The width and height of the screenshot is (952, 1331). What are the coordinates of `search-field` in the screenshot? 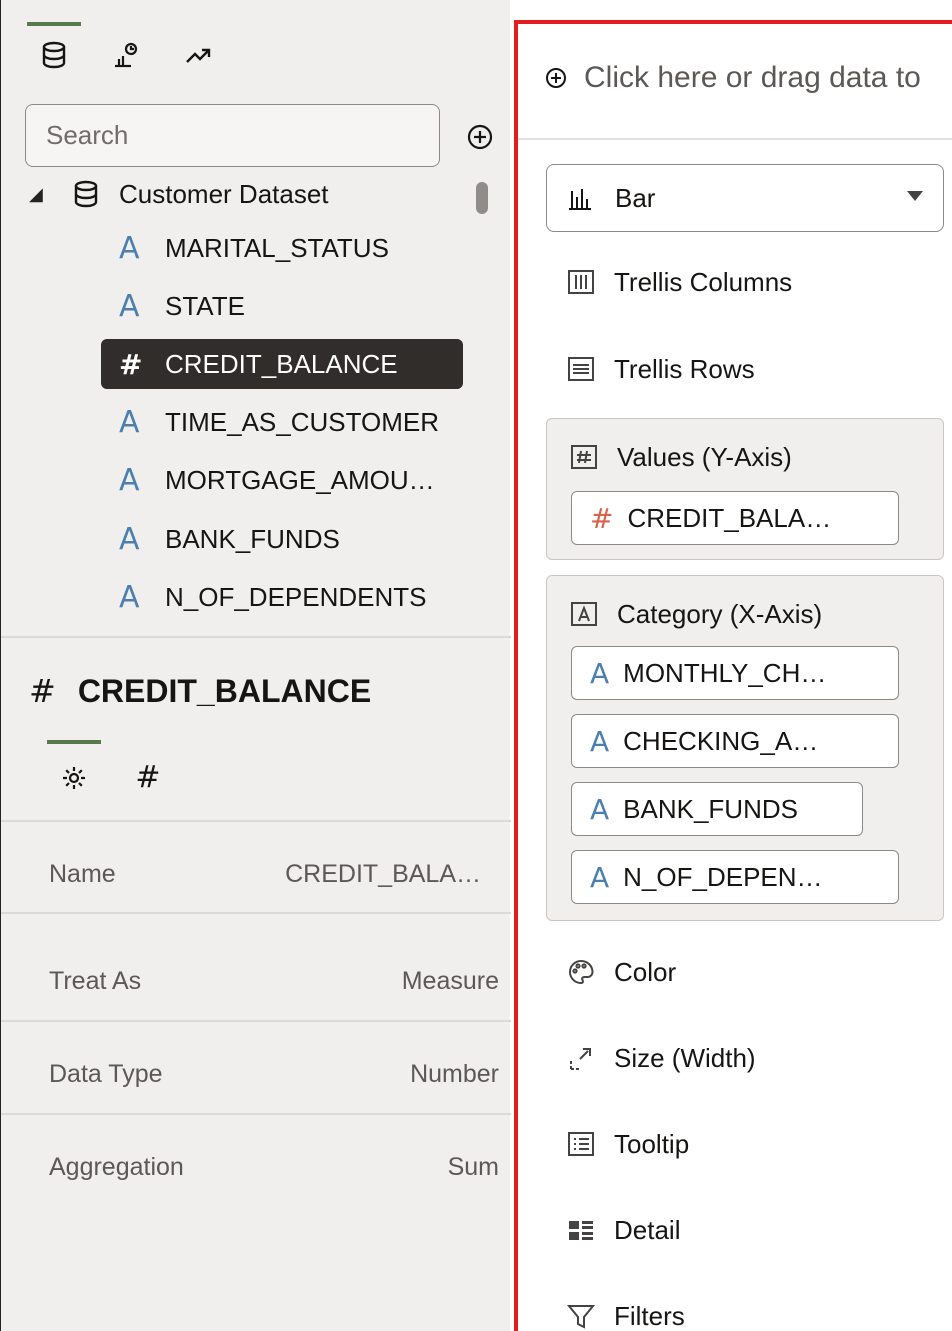 It's located at (232, 135).